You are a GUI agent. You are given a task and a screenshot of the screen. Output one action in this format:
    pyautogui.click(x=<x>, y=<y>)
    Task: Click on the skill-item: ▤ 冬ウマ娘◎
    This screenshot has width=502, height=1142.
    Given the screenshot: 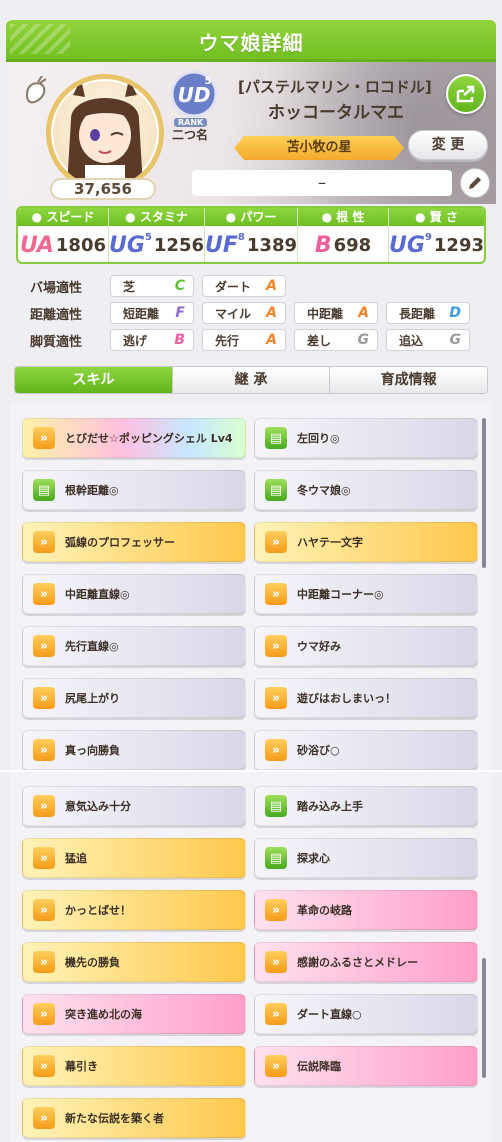 What is the action you would take?
    pyautogui.click(x=366, y=490)
    